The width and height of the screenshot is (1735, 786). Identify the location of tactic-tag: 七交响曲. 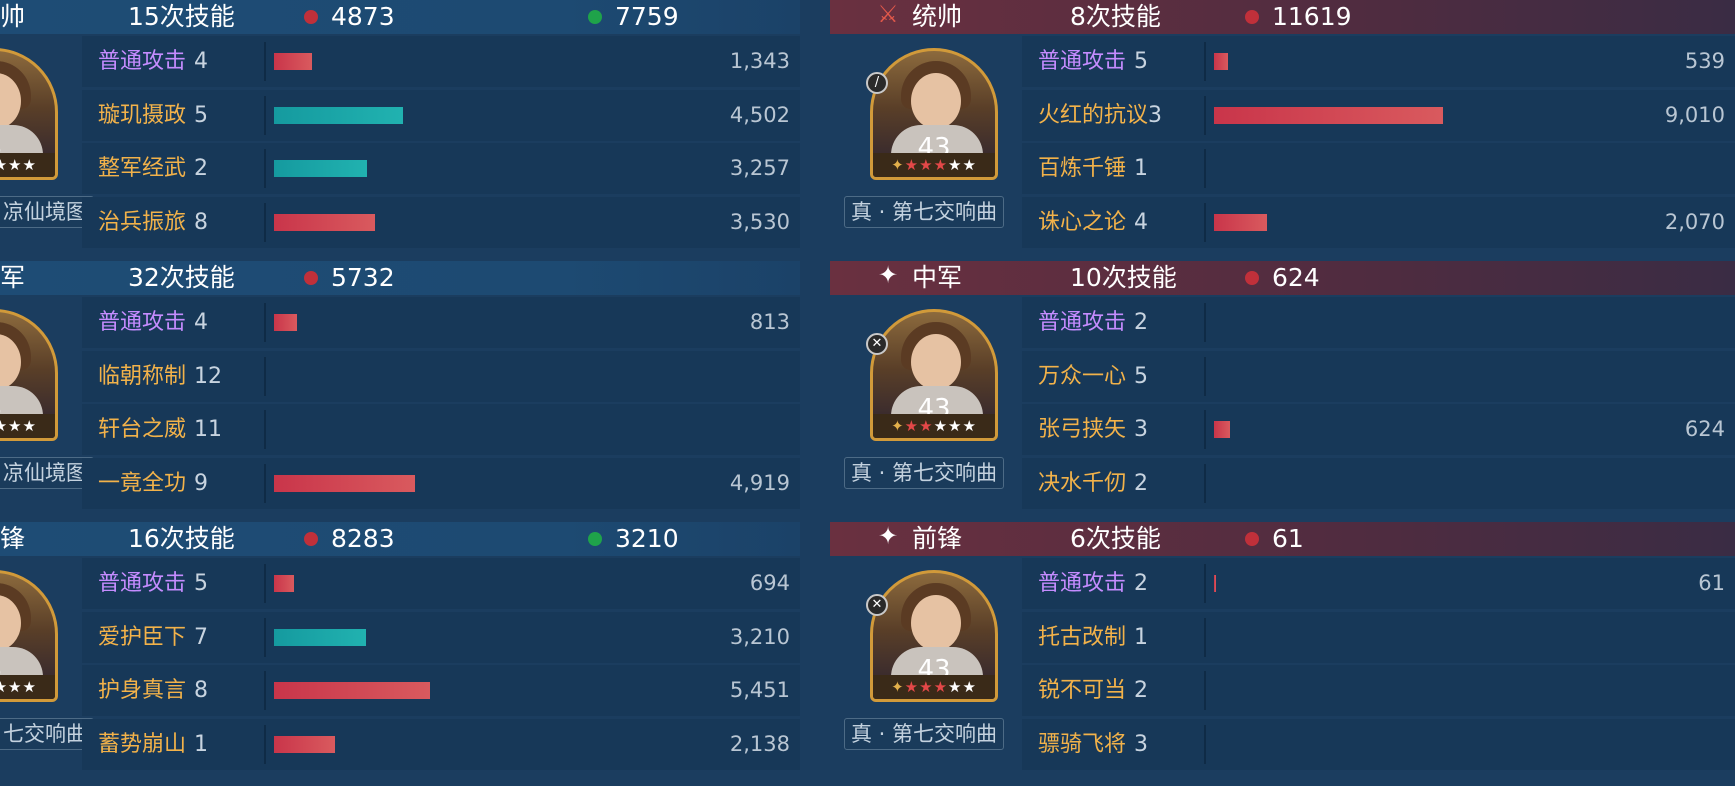
(47, 734).